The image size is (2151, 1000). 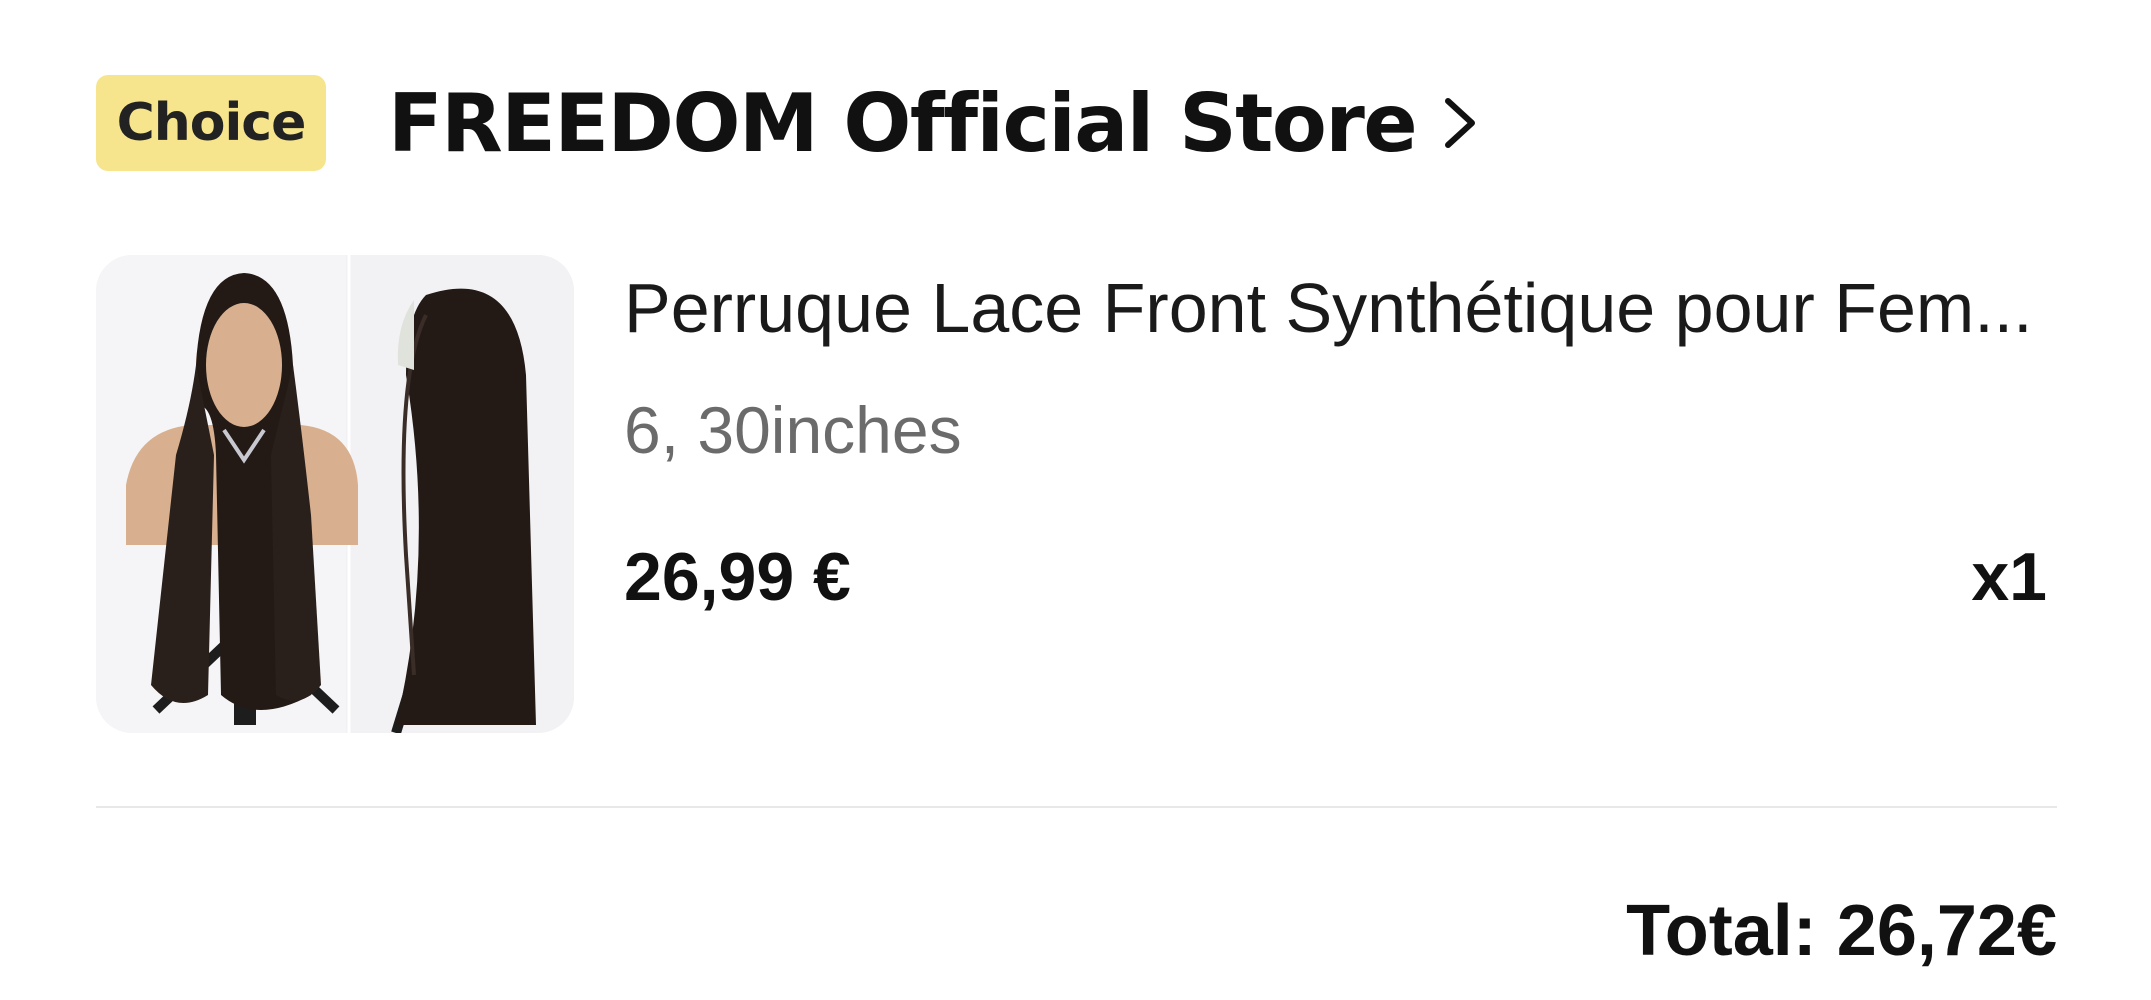 I want to click on product-image, so click(x=335, y=494).